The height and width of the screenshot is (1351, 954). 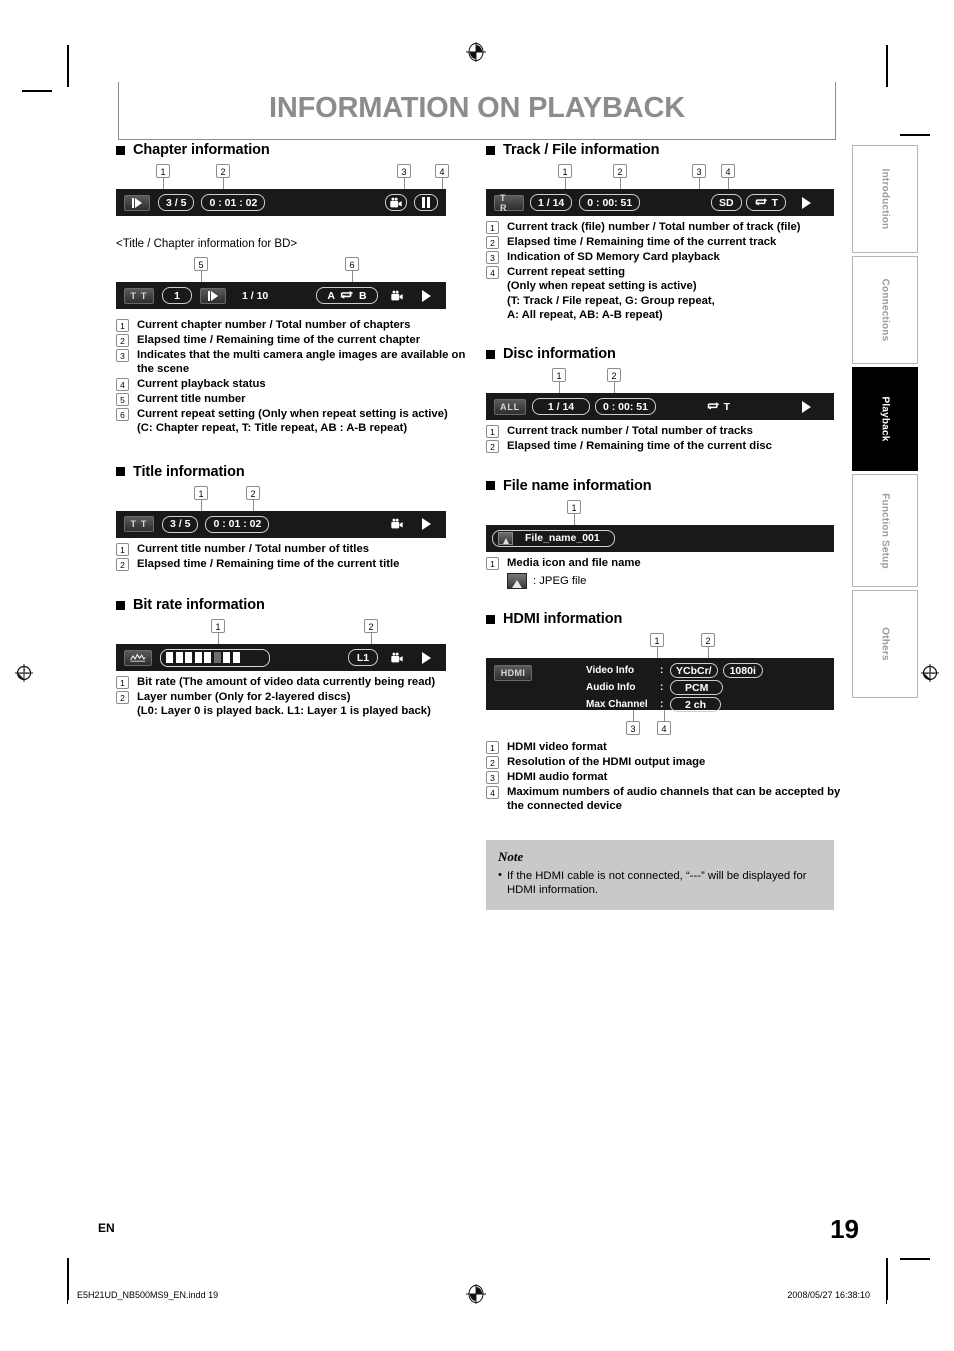 What do you see at coordinates (694, 671) in the screenshot?
I see `hdmi-video-format: YCbCr/` at bounding box center [694, 671].